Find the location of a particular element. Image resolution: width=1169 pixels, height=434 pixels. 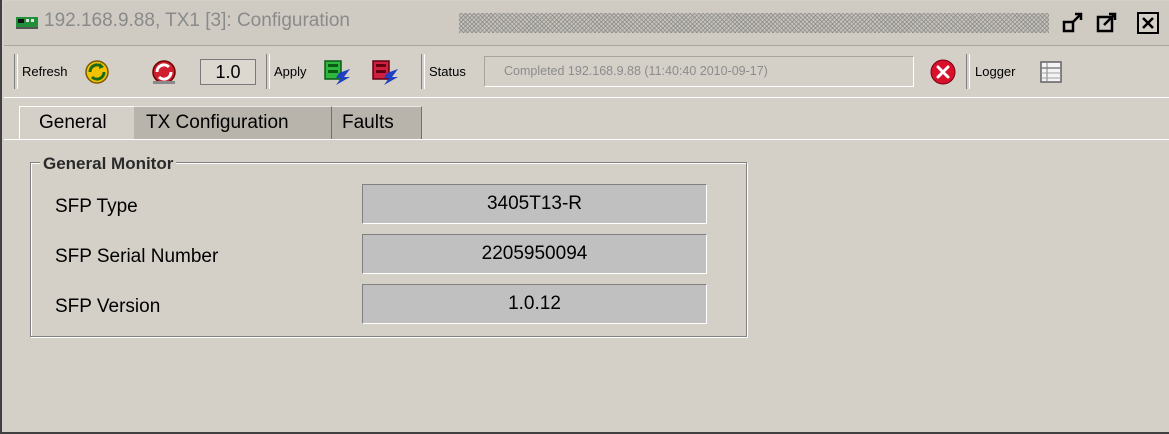

window-title: 192.168.9.88, TX1 [3]: Configuration is located at coordinates (197, 20).